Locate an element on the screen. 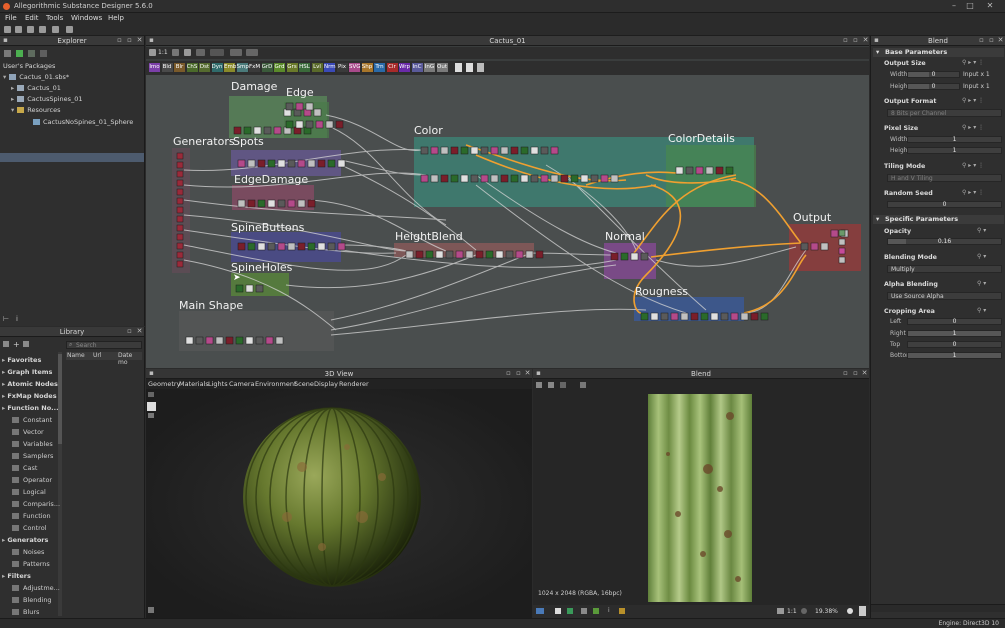 The width and height of the screenshot is (1005, 628). column-date: Date mo is located at coordinates (130, 359).